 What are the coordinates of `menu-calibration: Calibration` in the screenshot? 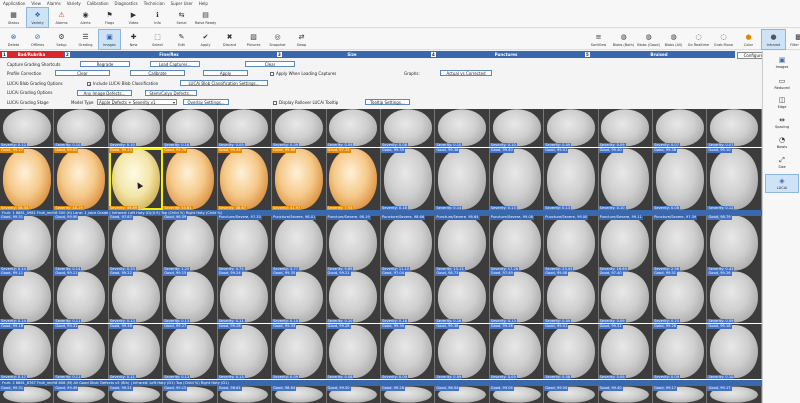 It's located at (98, 3).